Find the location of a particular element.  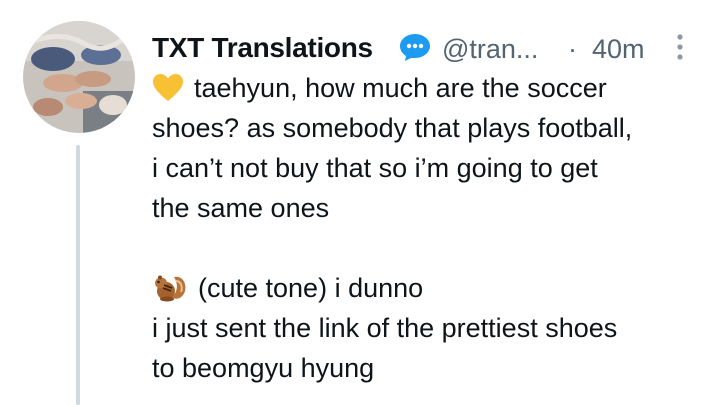

text-line: taehyun, how much are the soccer is located at coordinates (432, 88).